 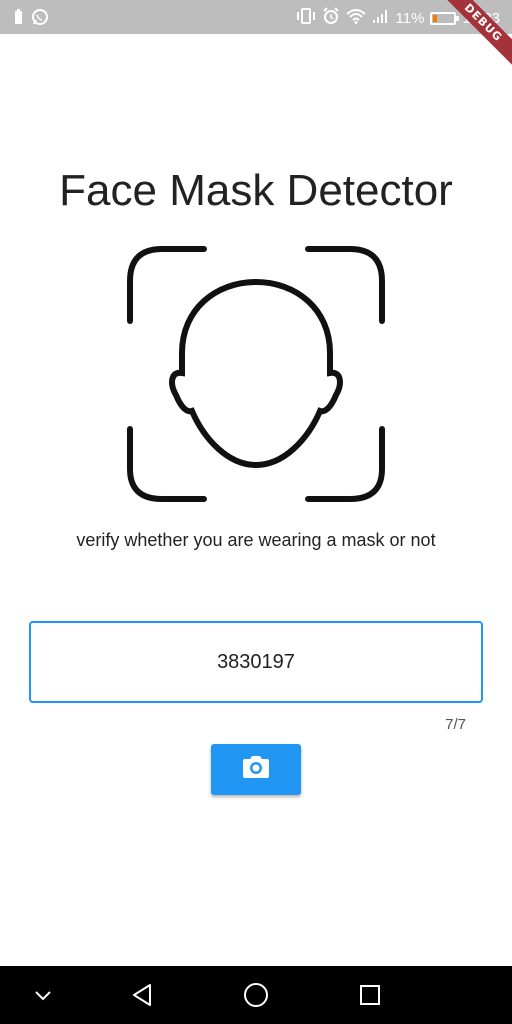 What do you see at coordinates (445, 18) in the screenshot?
I see `battery-icon` at bounding box center [445, 18].